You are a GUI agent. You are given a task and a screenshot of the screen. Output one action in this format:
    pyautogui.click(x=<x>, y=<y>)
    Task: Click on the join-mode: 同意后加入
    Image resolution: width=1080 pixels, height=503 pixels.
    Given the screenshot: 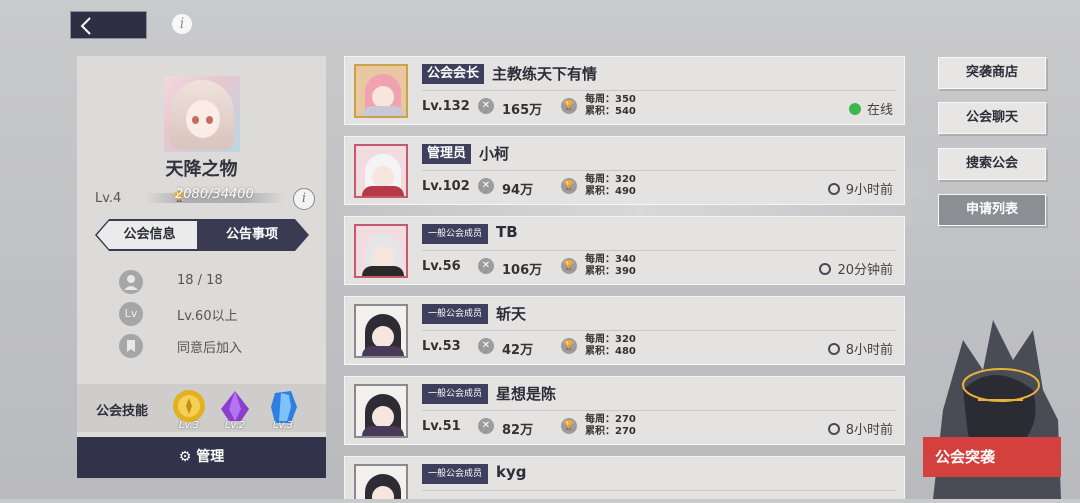 What is the action you would take?
    pyautogui.click(x=210, y=348)
    